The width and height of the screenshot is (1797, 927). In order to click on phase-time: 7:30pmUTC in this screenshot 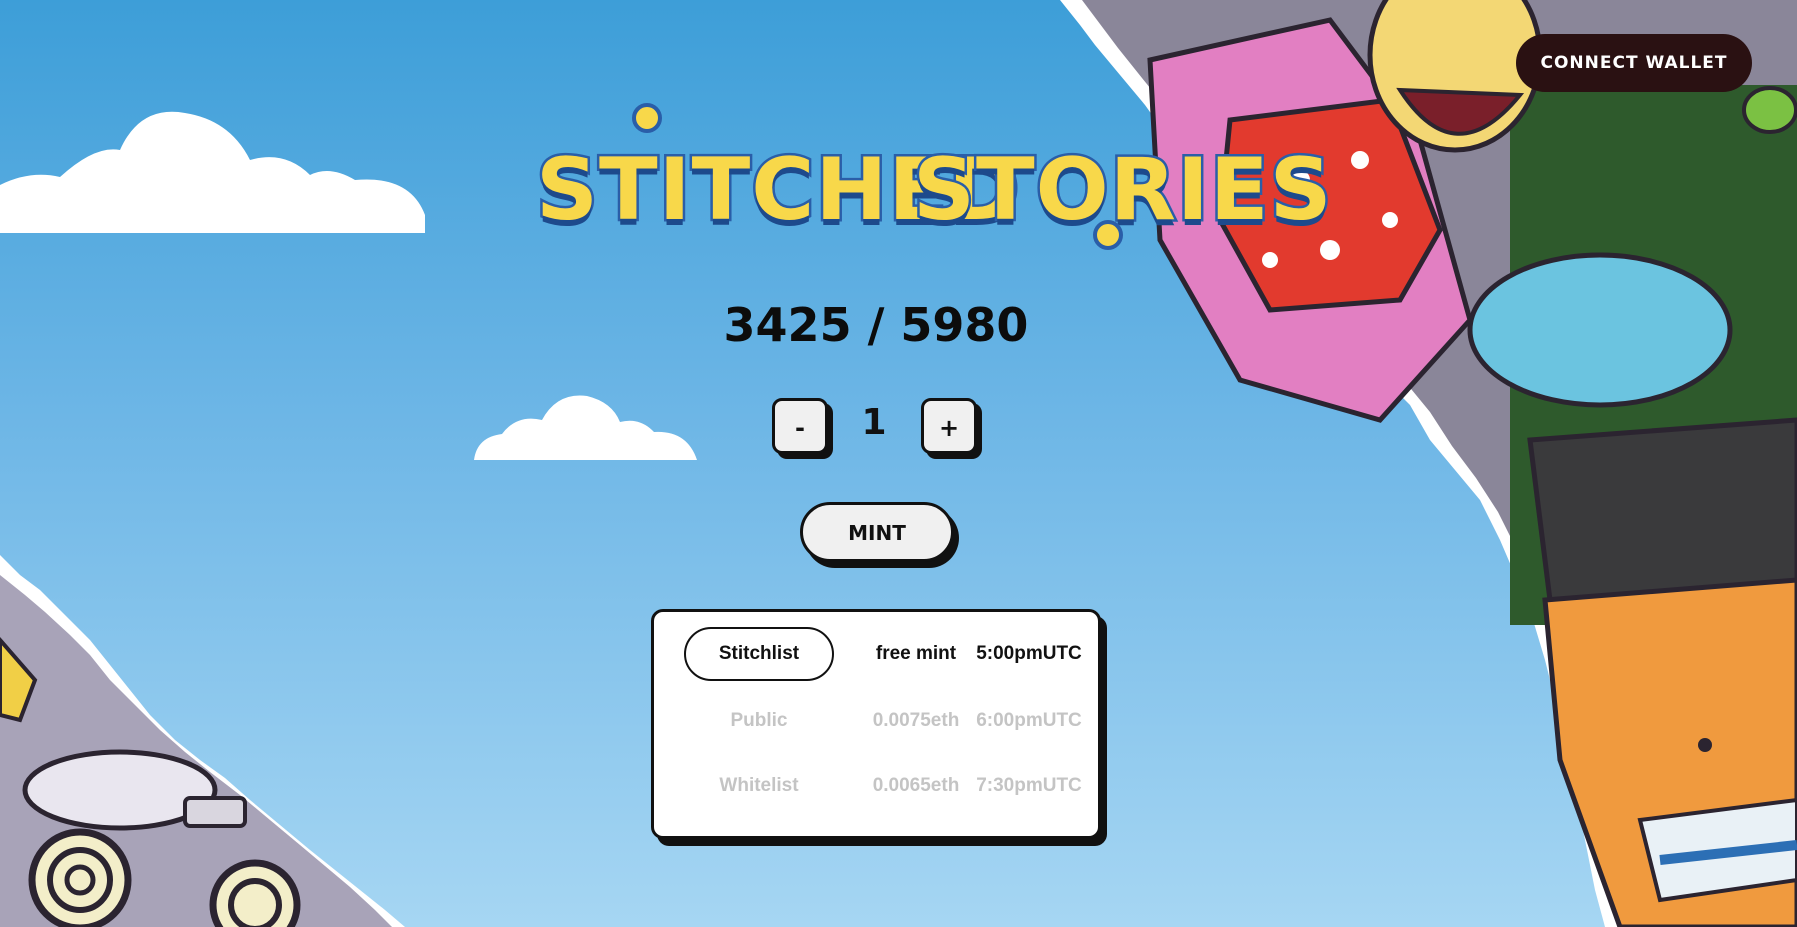, I will do `click(1029, 785)`.